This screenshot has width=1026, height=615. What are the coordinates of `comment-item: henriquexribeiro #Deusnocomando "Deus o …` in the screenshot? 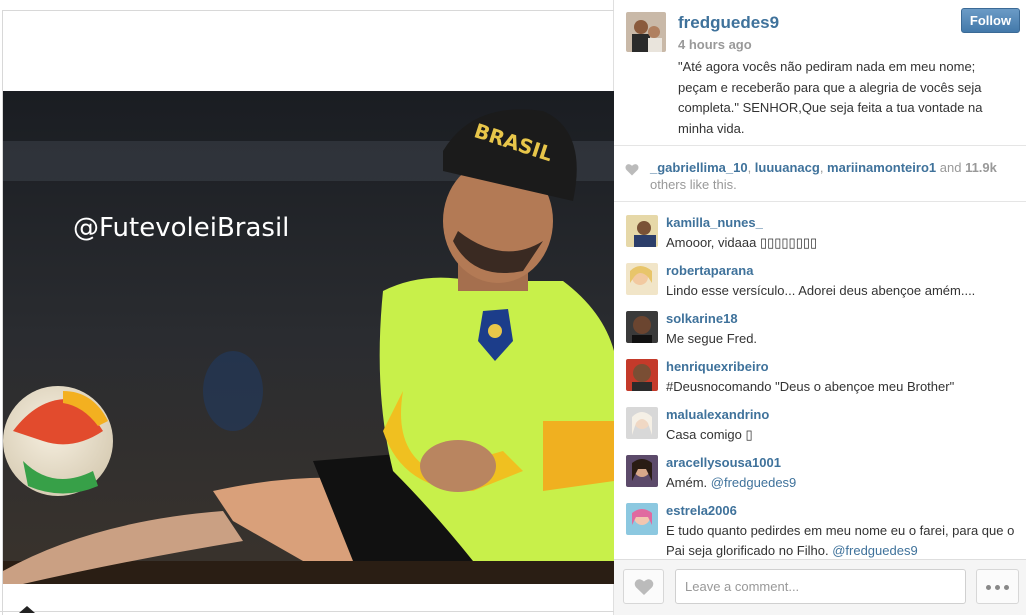 It's located at (820, 371).